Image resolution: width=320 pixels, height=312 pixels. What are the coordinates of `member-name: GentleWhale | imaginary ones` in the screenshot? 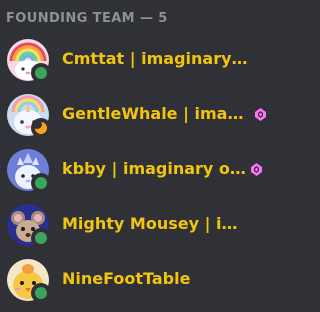 It's located at (155, 113).